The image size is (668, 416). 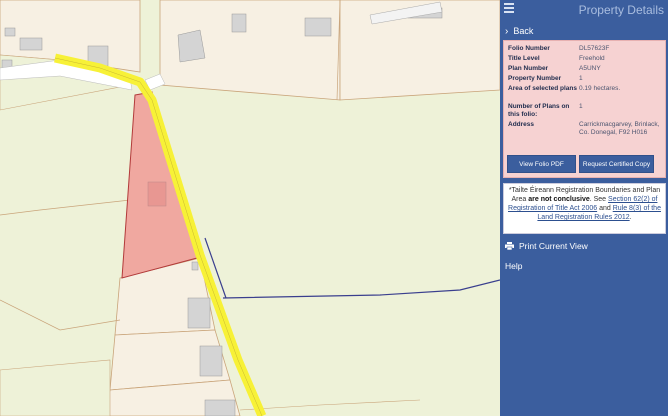 I want to click on back-label: Back, so click(x=523, y=31).